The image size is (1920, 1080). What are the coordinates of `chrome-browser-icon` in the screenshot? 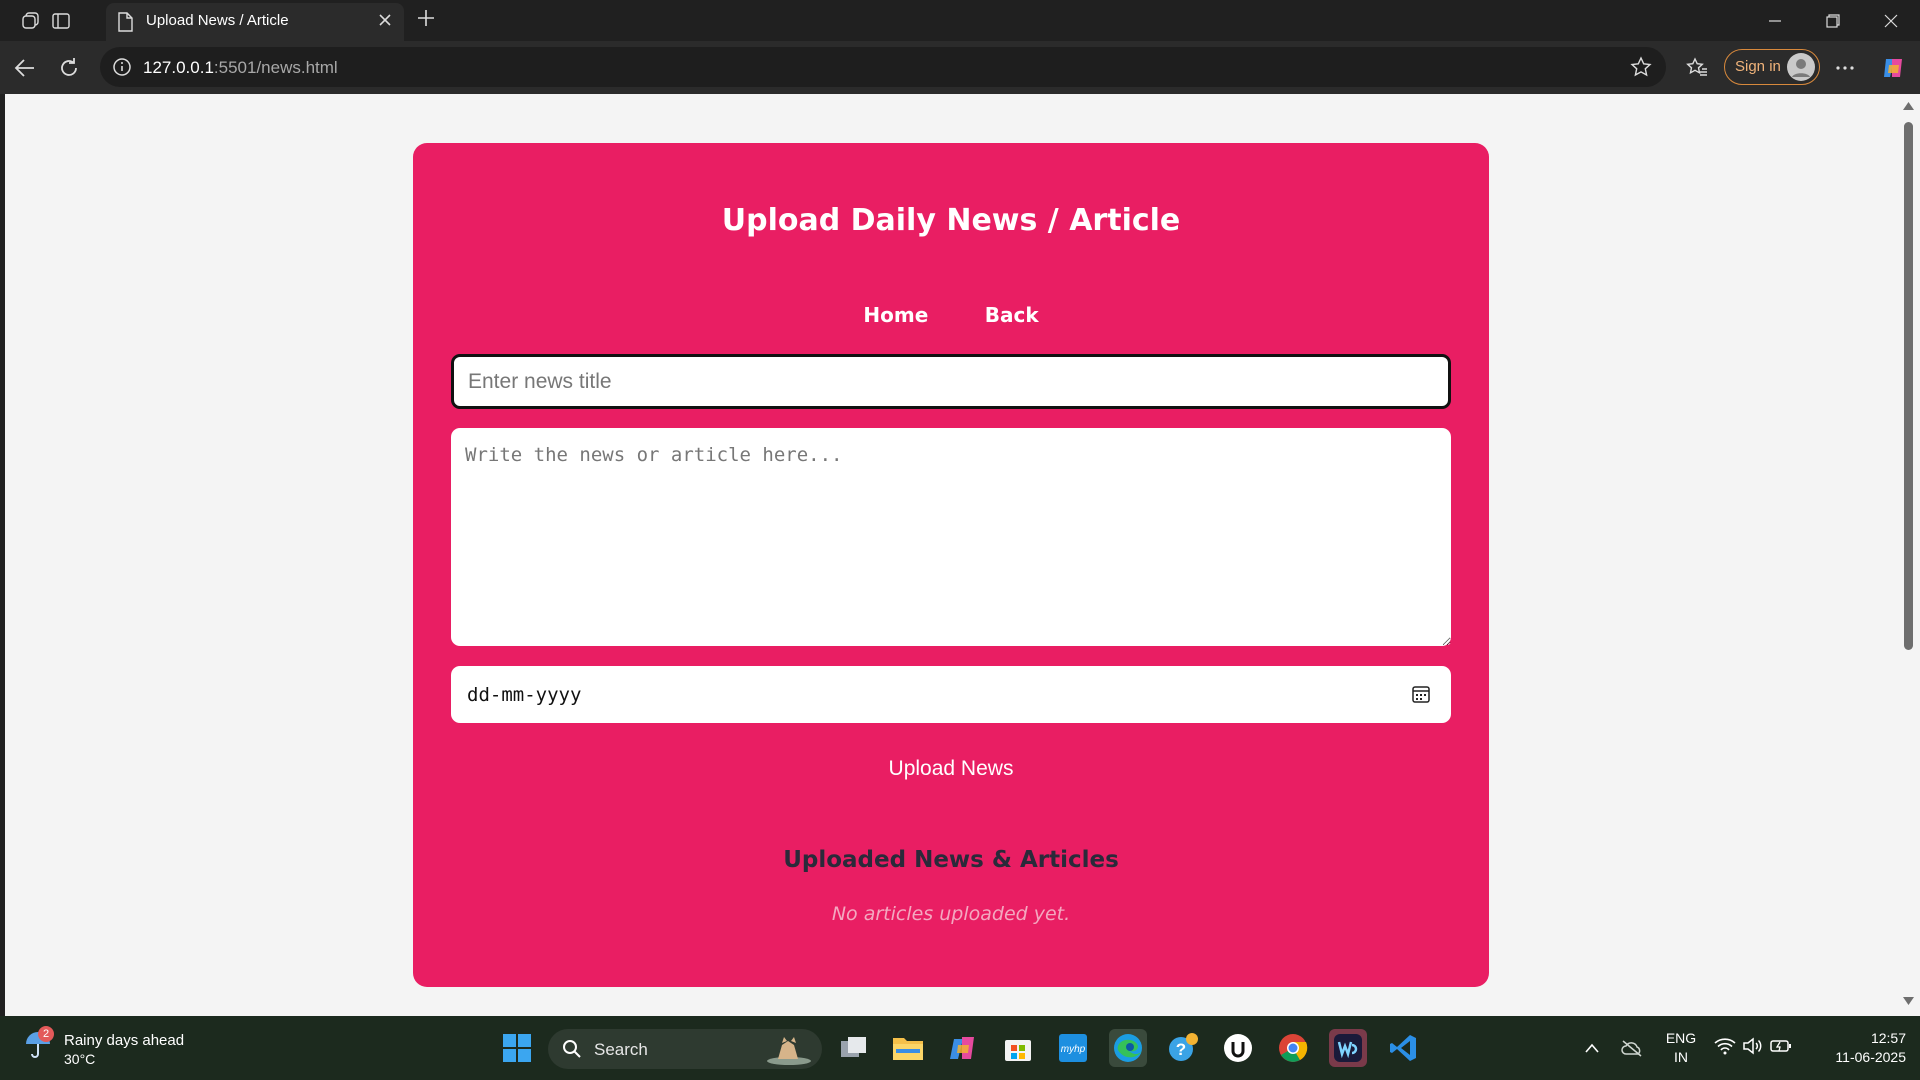 It's located at (1293, 1048).